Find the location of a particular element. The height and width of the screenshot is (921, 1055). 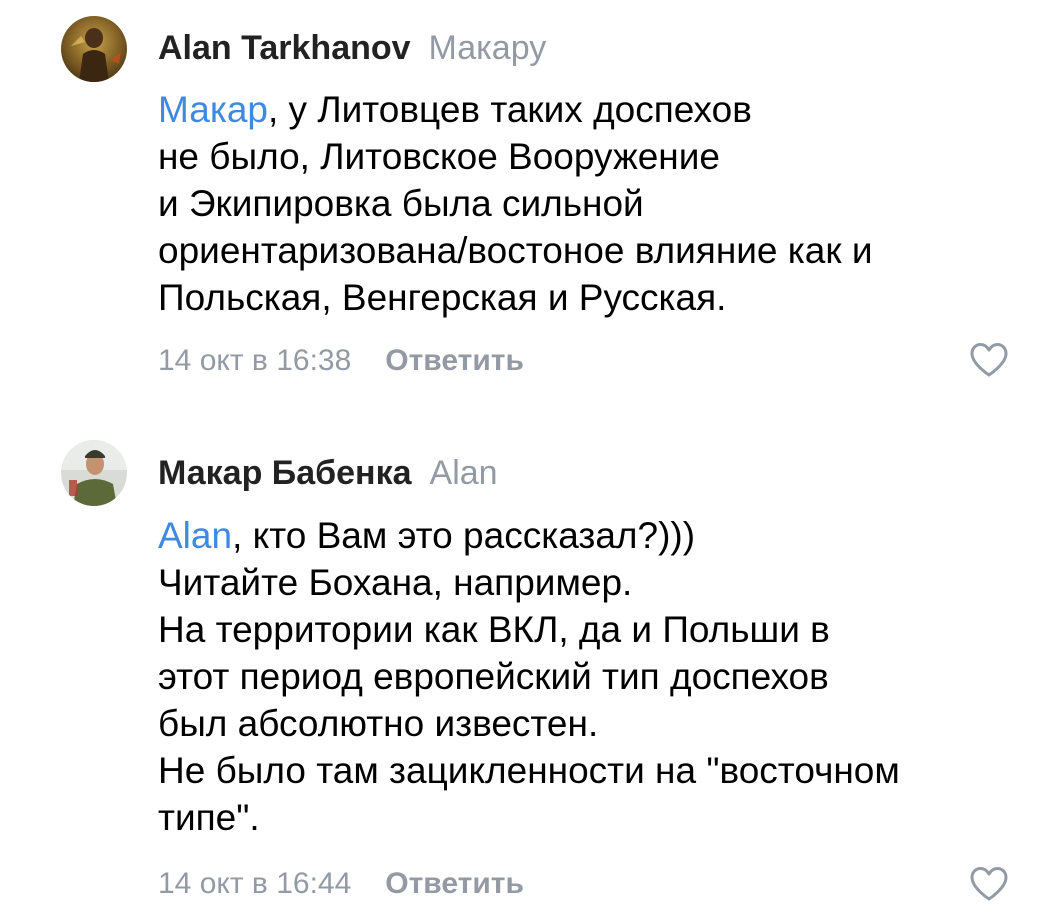

avatar-photo-soldier-icon is located at coordinates (94, 473).